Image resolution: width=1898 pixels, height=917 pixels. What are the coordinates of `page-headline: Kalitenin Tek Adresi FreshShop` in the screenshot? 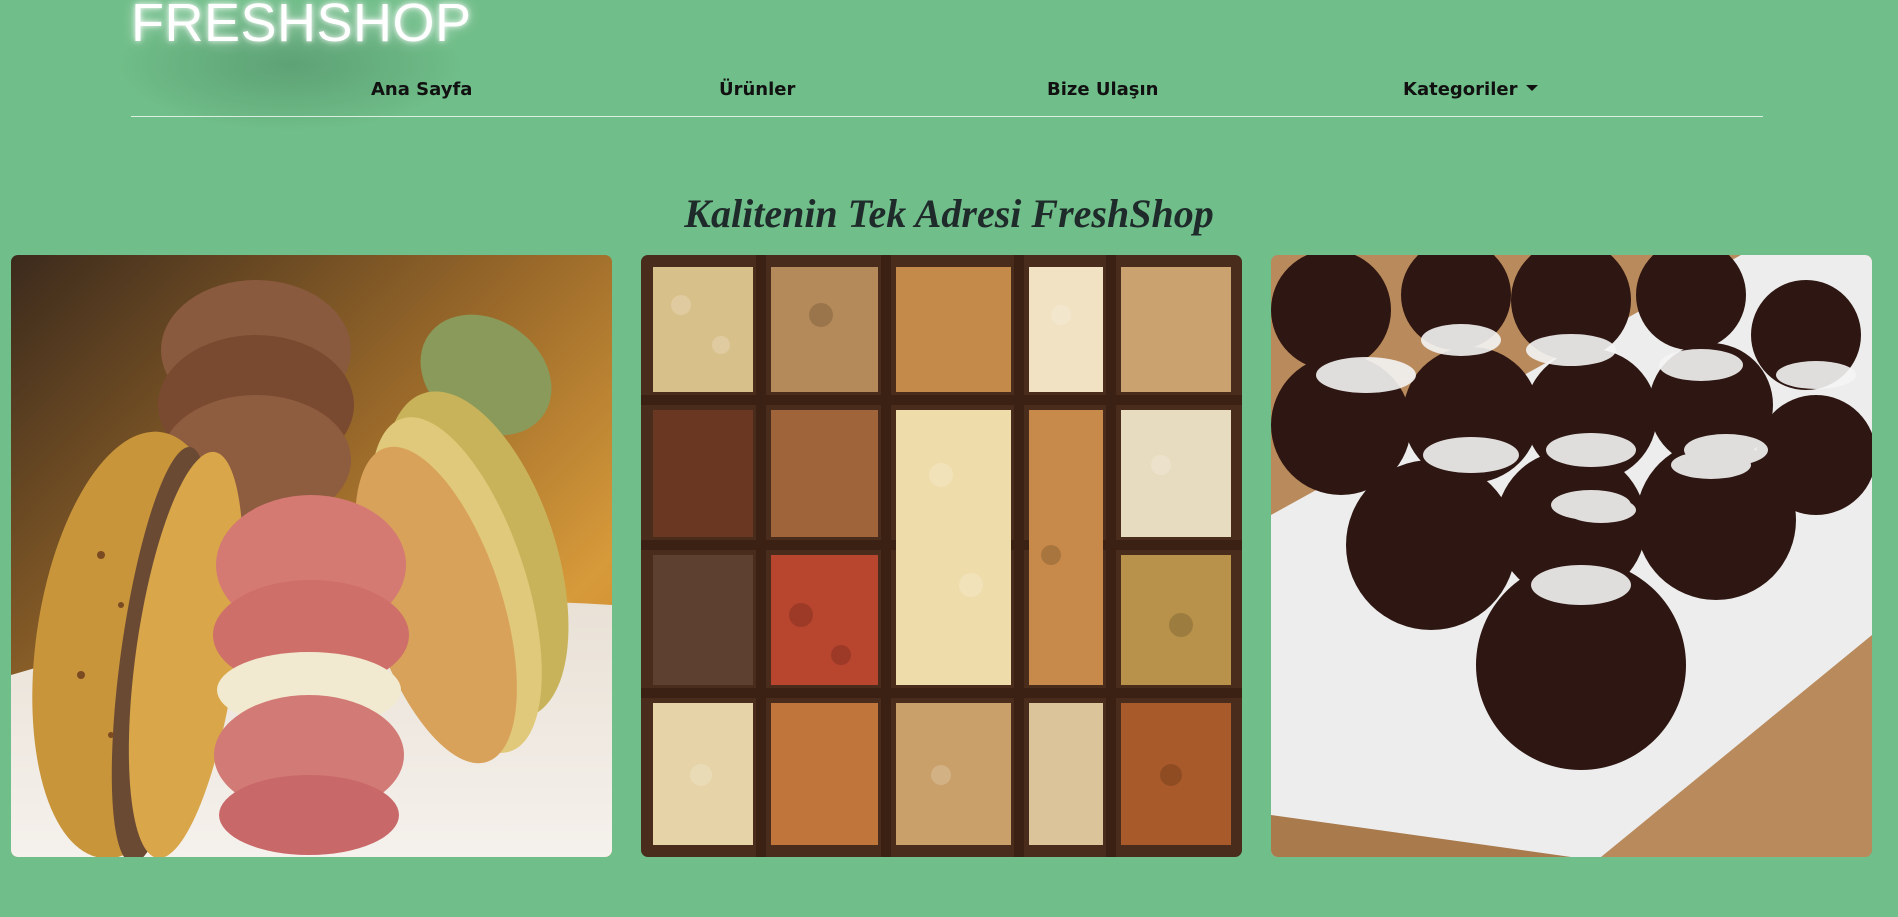 It's located at (949, 213).